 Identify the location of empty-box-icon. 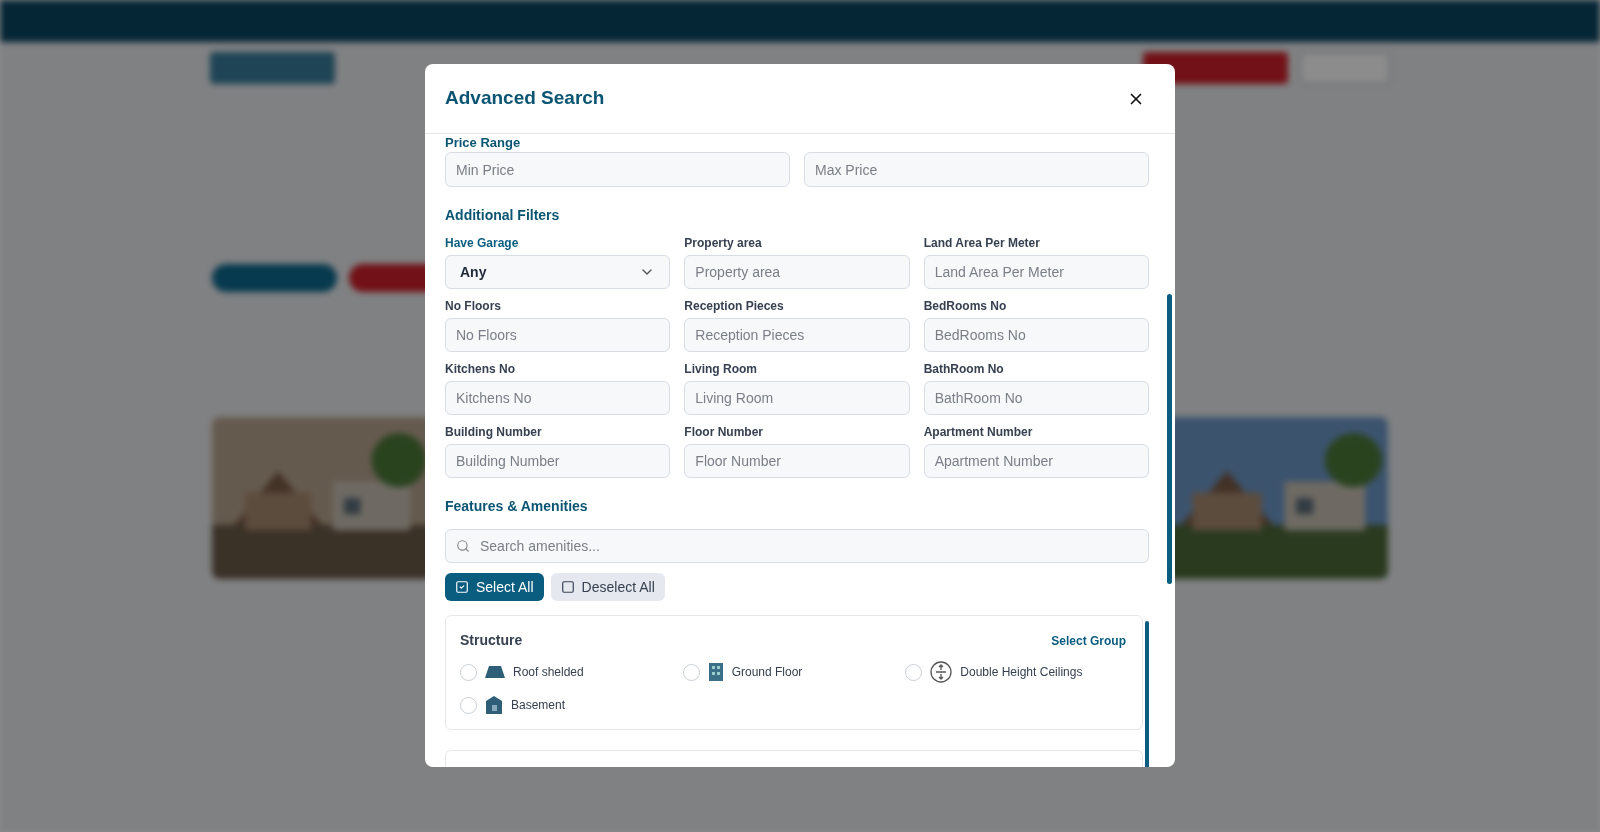
(567, 587).